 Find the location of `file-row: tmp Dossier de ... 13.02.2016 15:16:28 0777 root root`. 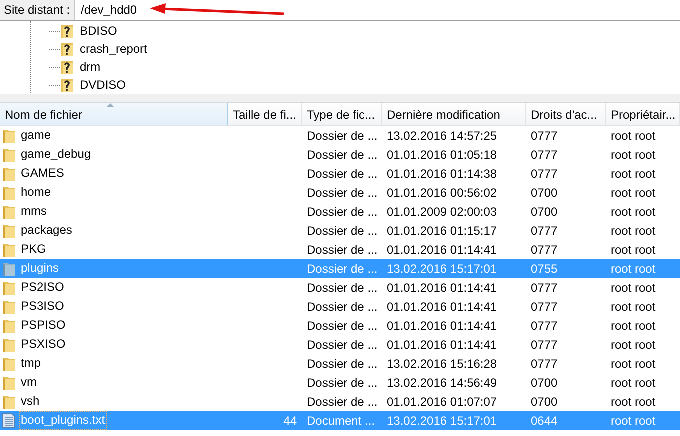

file-row: tmp Dossier de ... 13.02.2016 15:16:28 0777 root root is located at coordinates (340, 363).